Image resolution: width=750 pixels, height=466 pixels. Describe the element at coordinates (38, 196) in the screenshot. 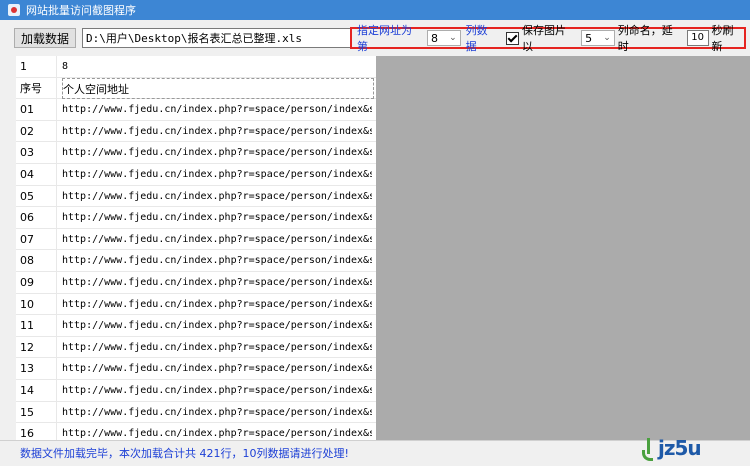

I see `grid-cell-index: 05` at that location.